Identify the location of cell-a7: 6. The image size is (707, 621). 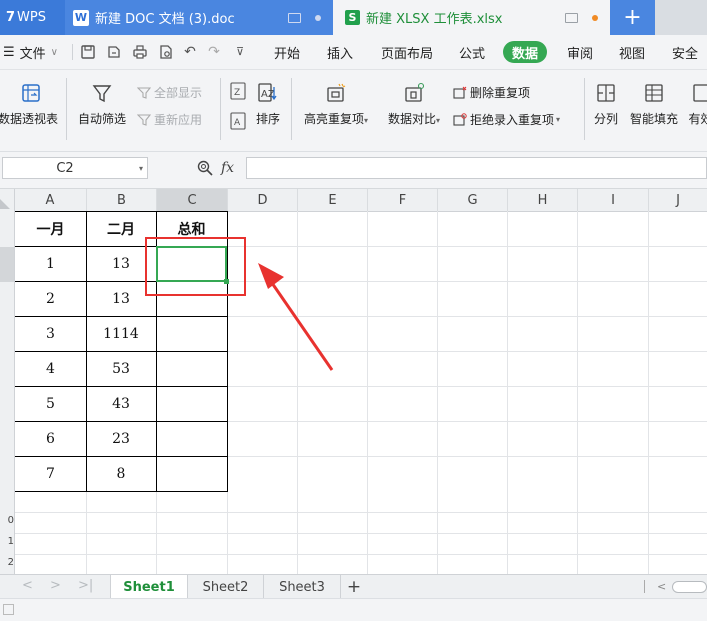
(50, 438).